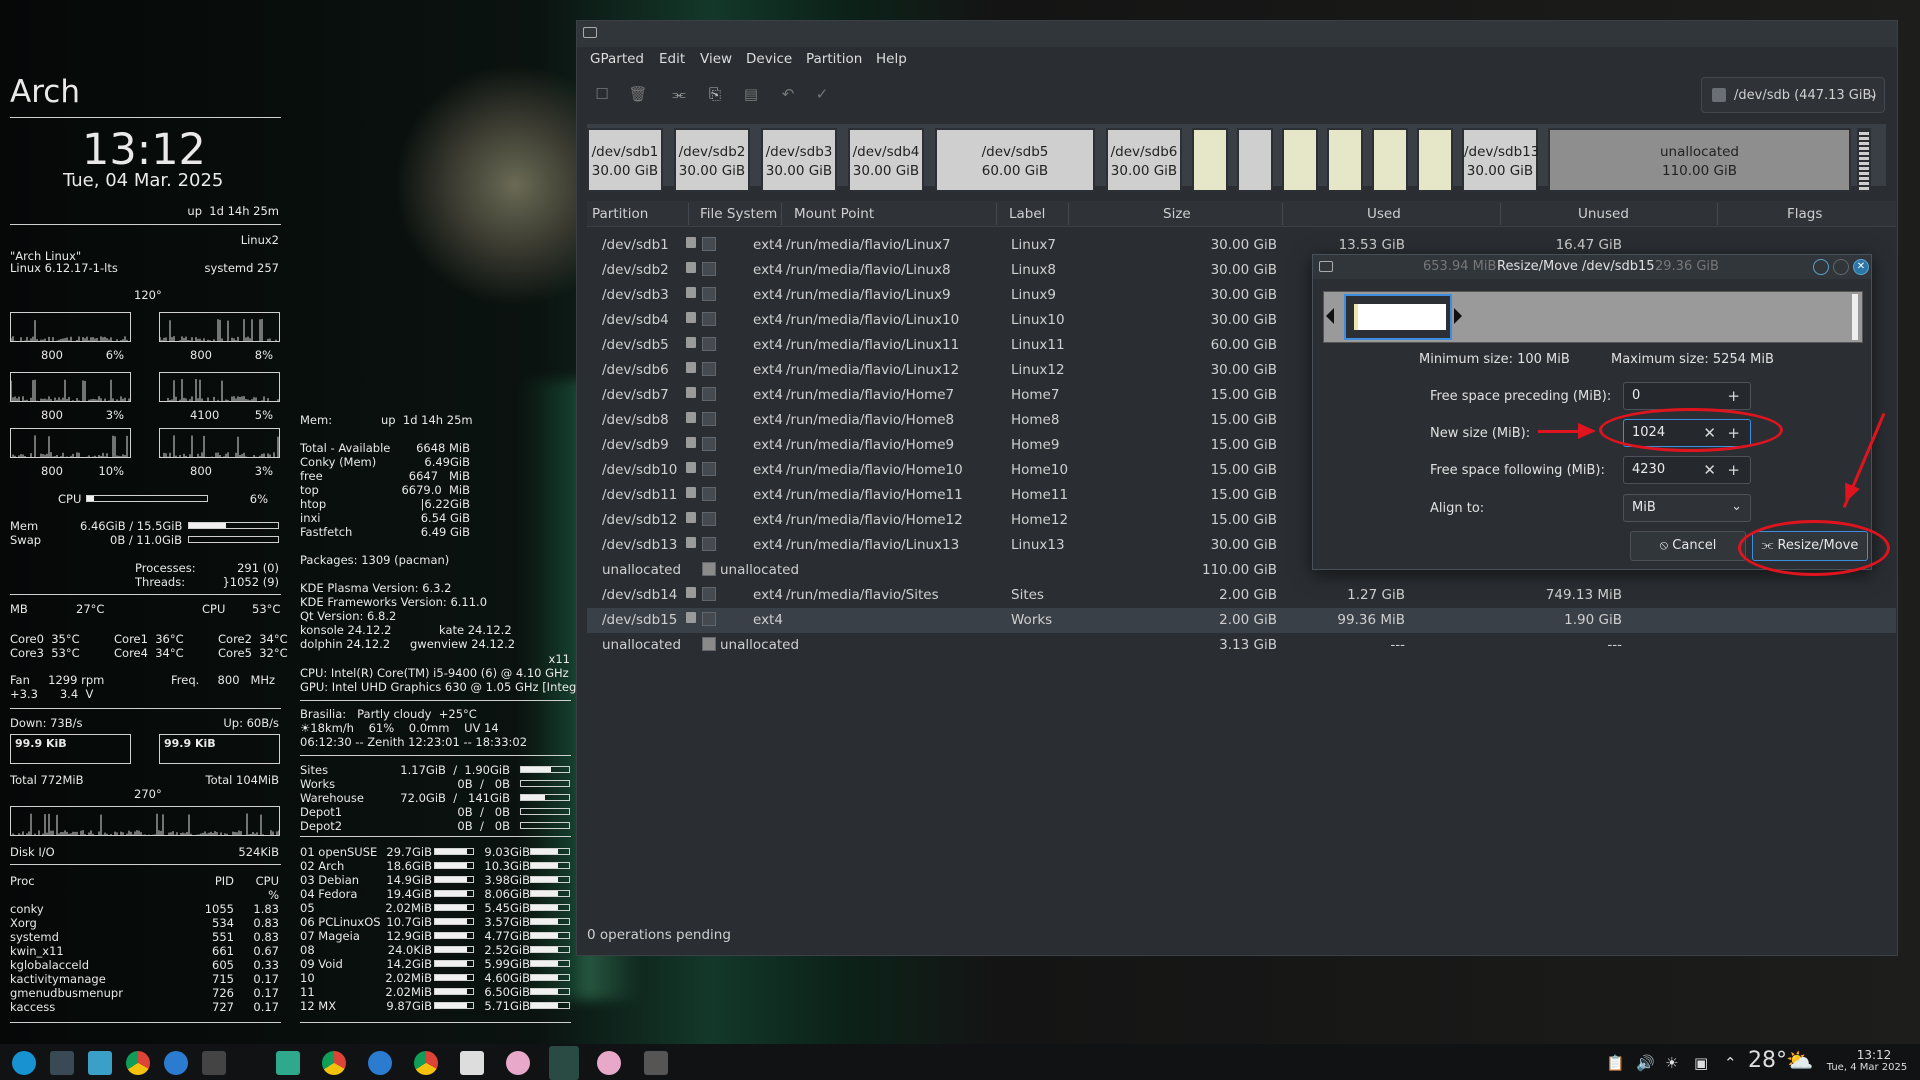 The height and width of the screenshot is (1080, 1920). What do you see at coordinates (751, 94) in the screenshot?
I see `paste-icon: ▤` at bounding box center [751, 94].